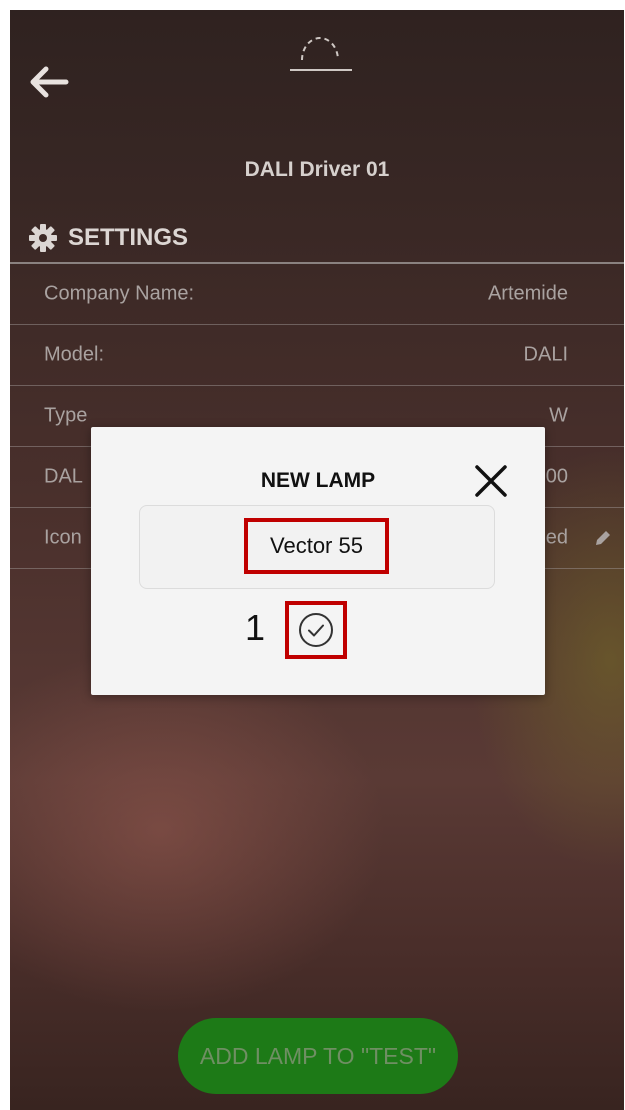 The height and width of the screenshot is (1110, 625). I want to click on gear-icon, so click(43, 238).